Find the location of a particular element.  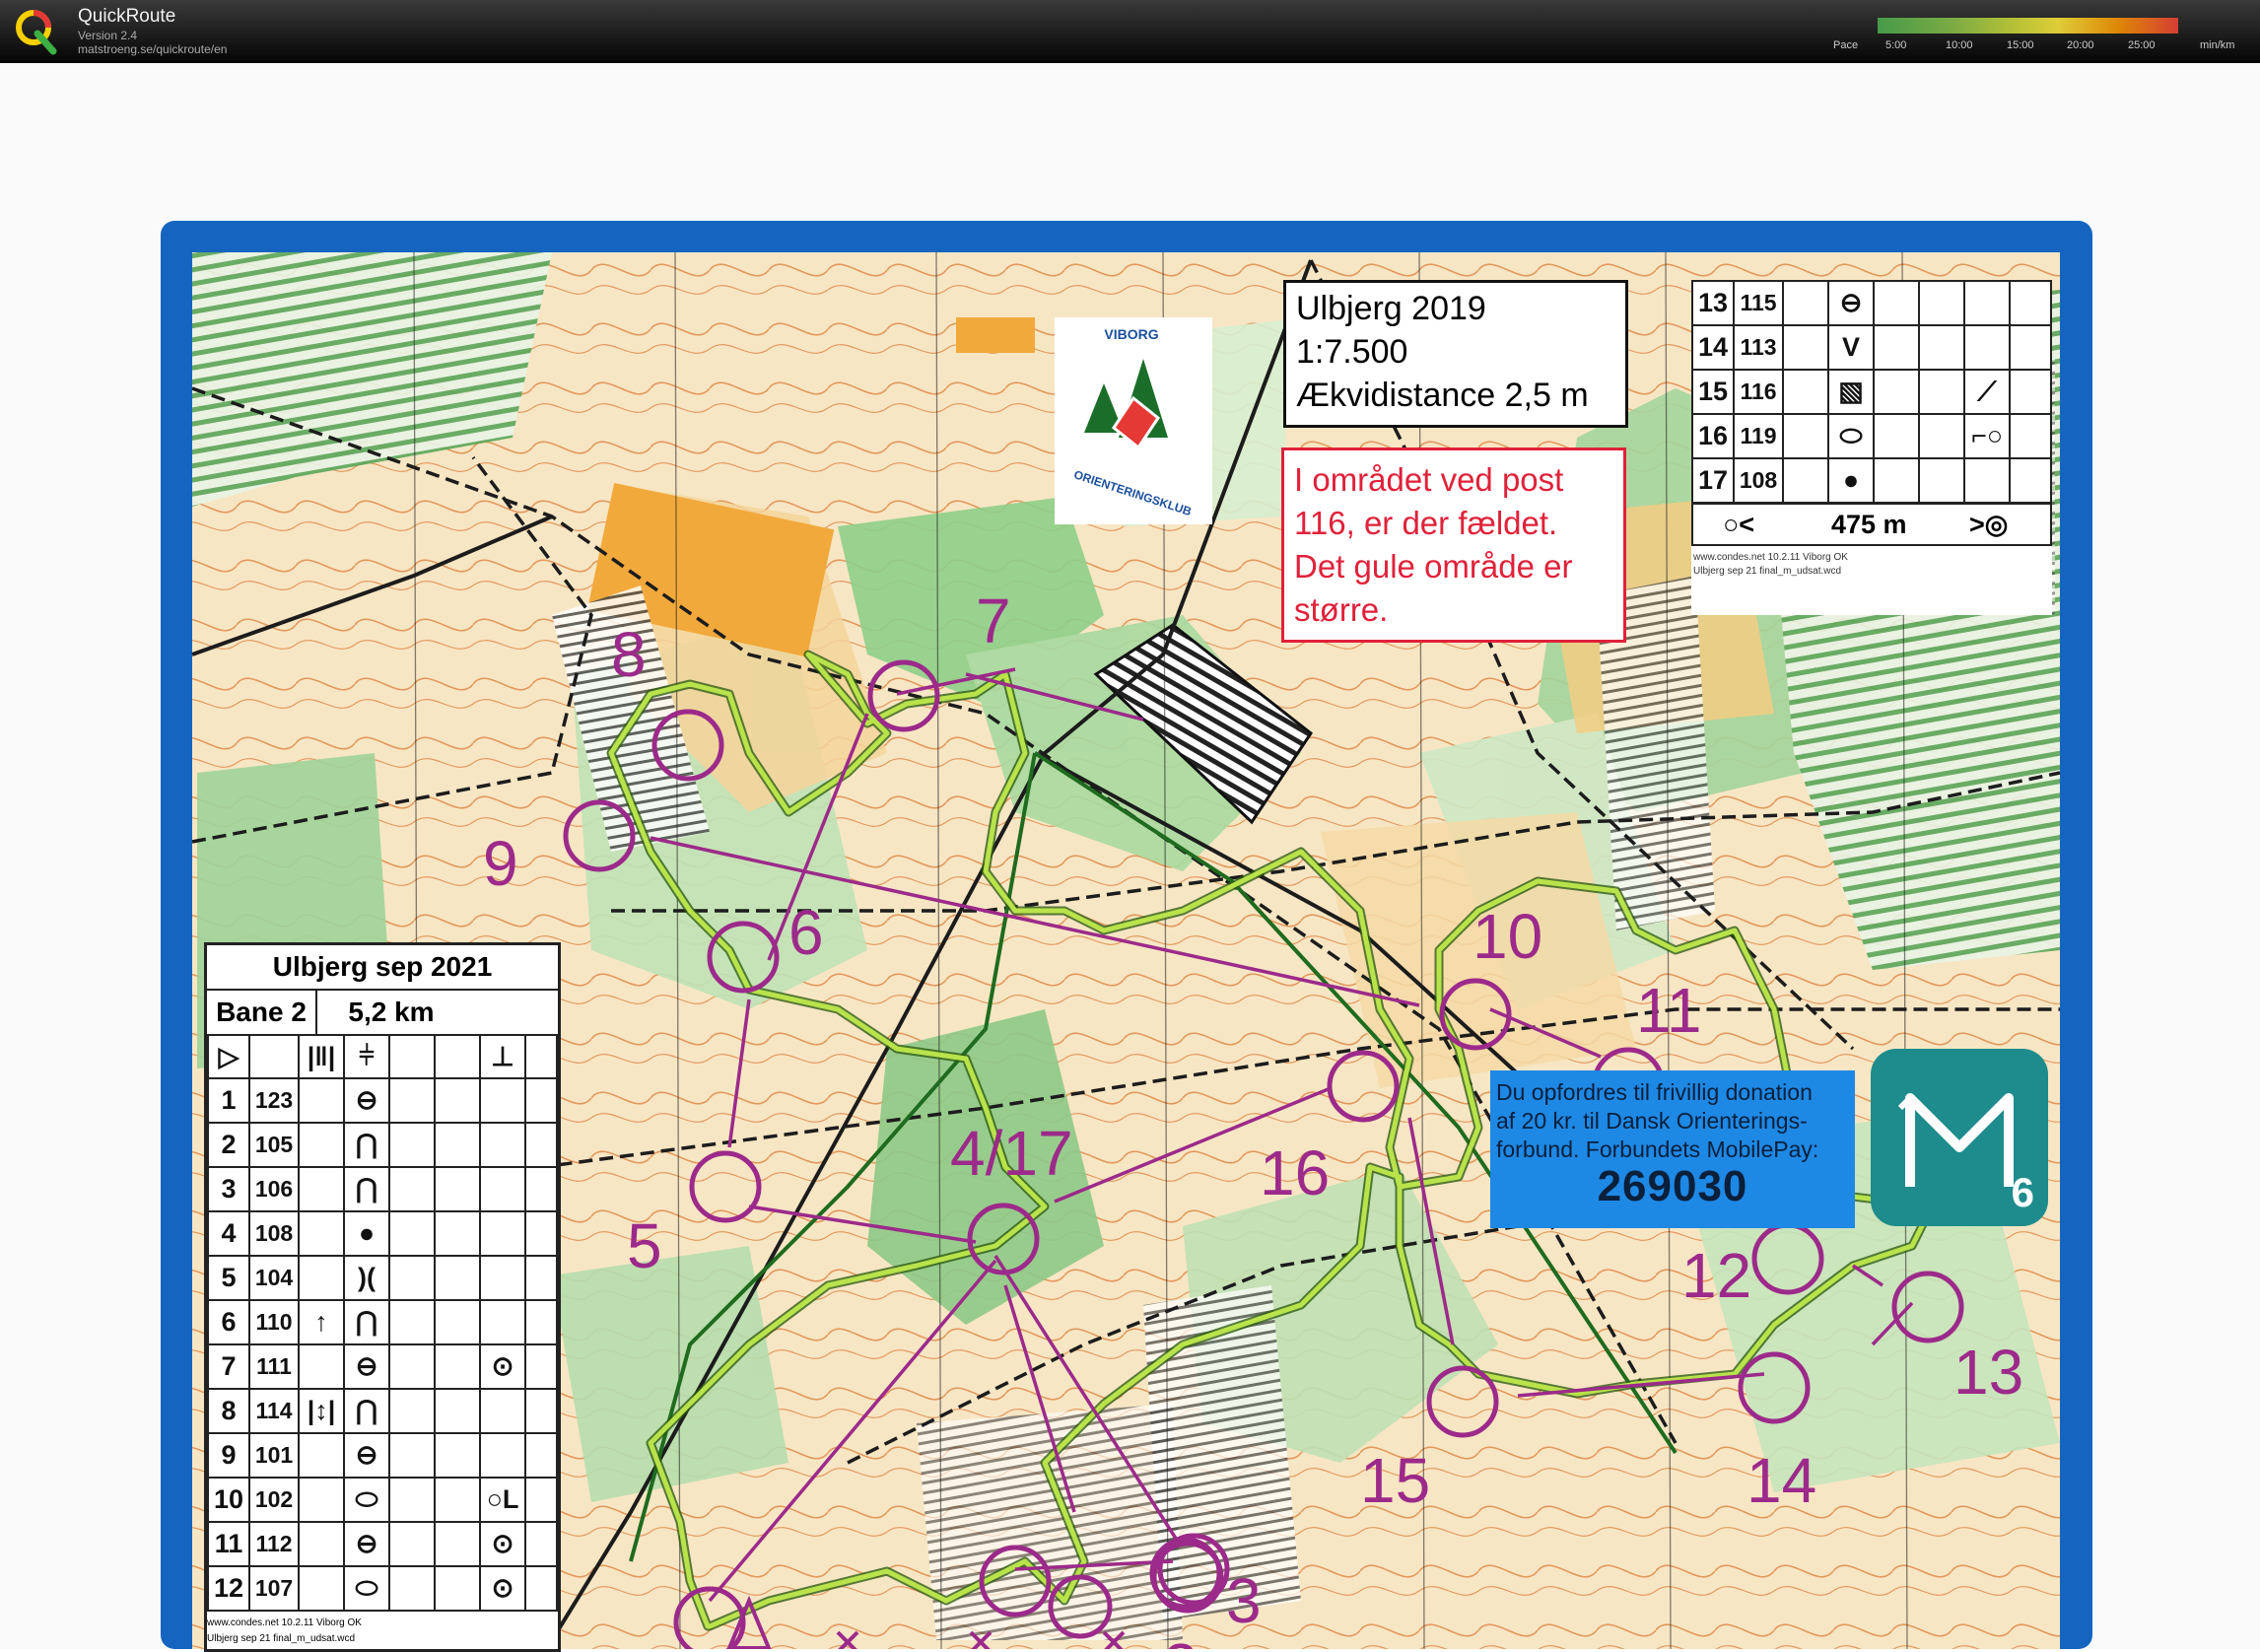

card-course: Bane 2 is located at coordinates (262, 1012).